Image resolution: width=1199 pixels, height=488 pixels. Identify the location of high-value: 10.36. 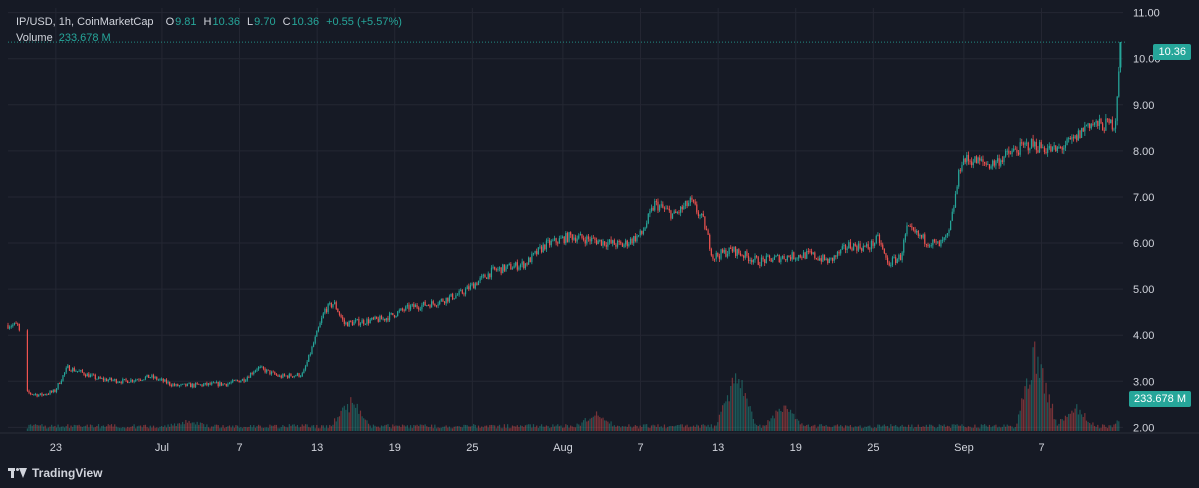
(226, 22).